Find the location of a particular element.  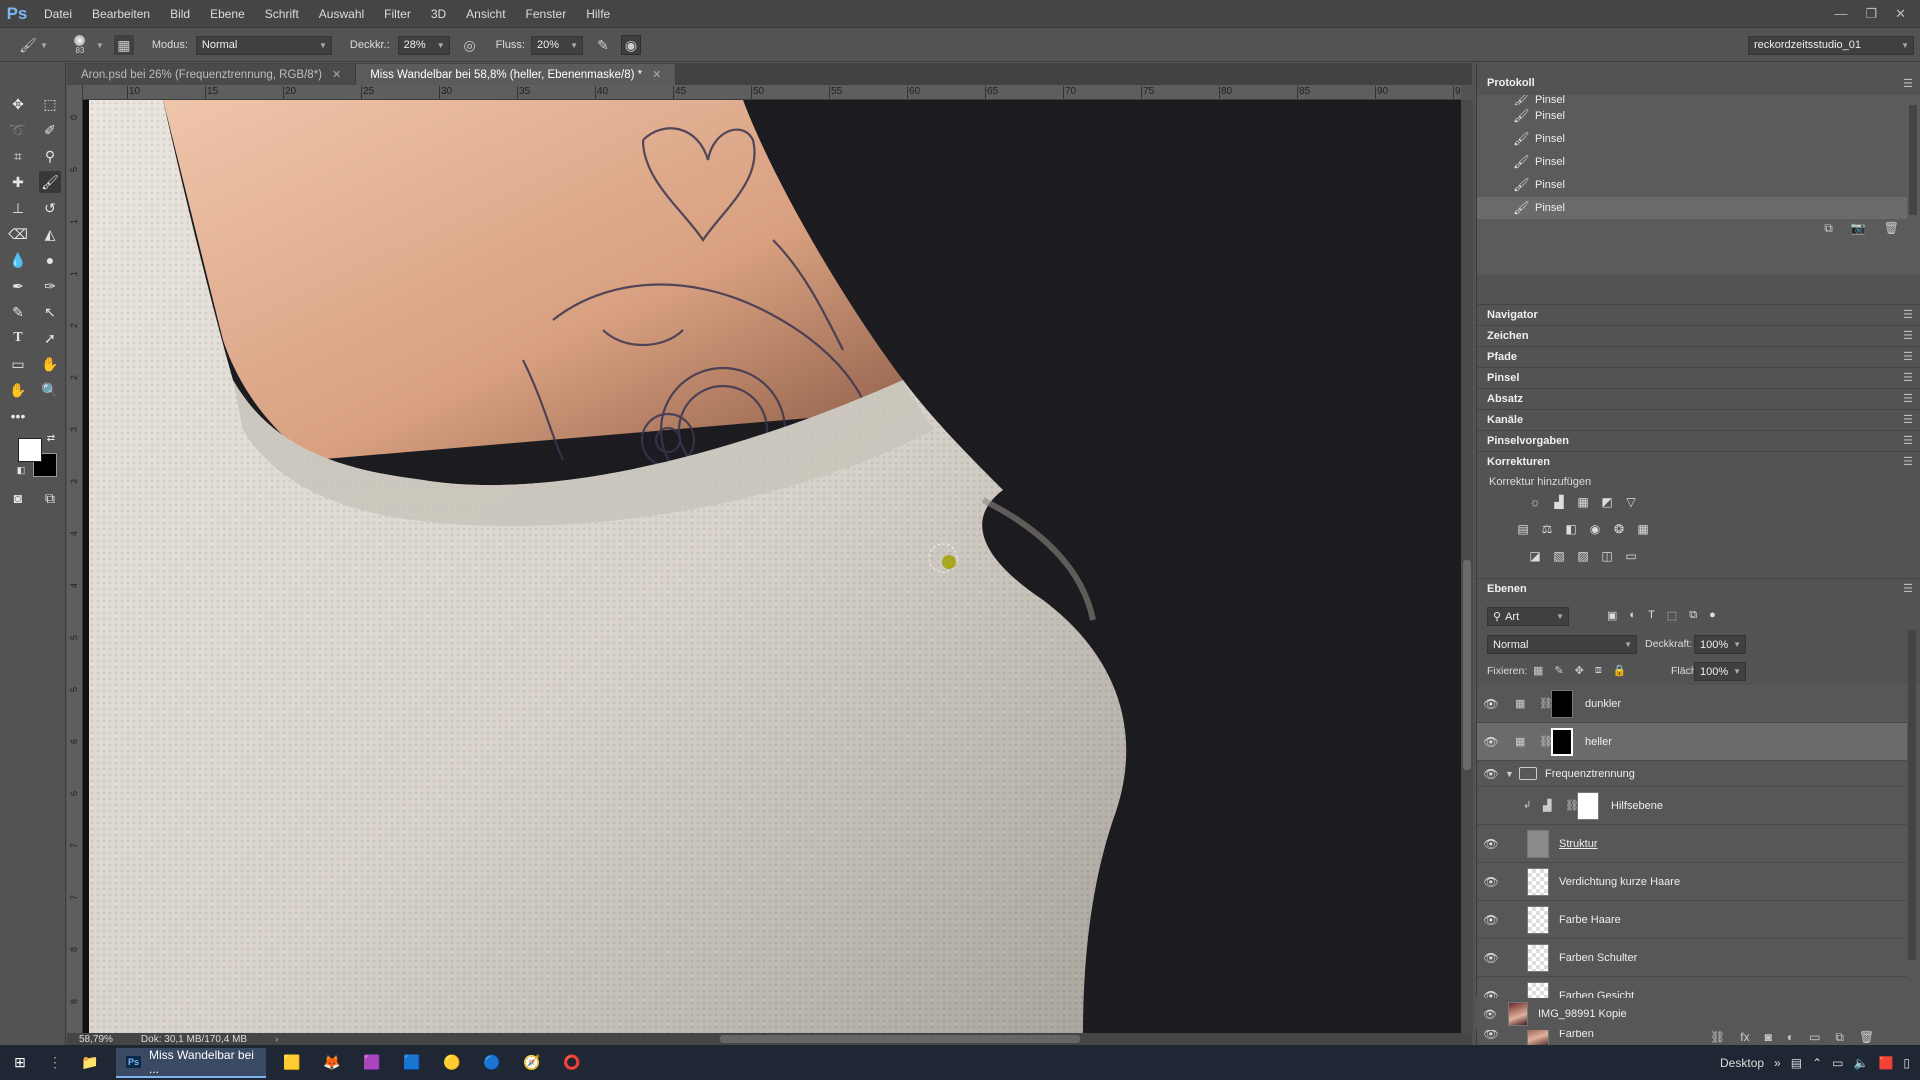

app-icon-lightroom: 🟦 is located at coordinates (412, 1062).